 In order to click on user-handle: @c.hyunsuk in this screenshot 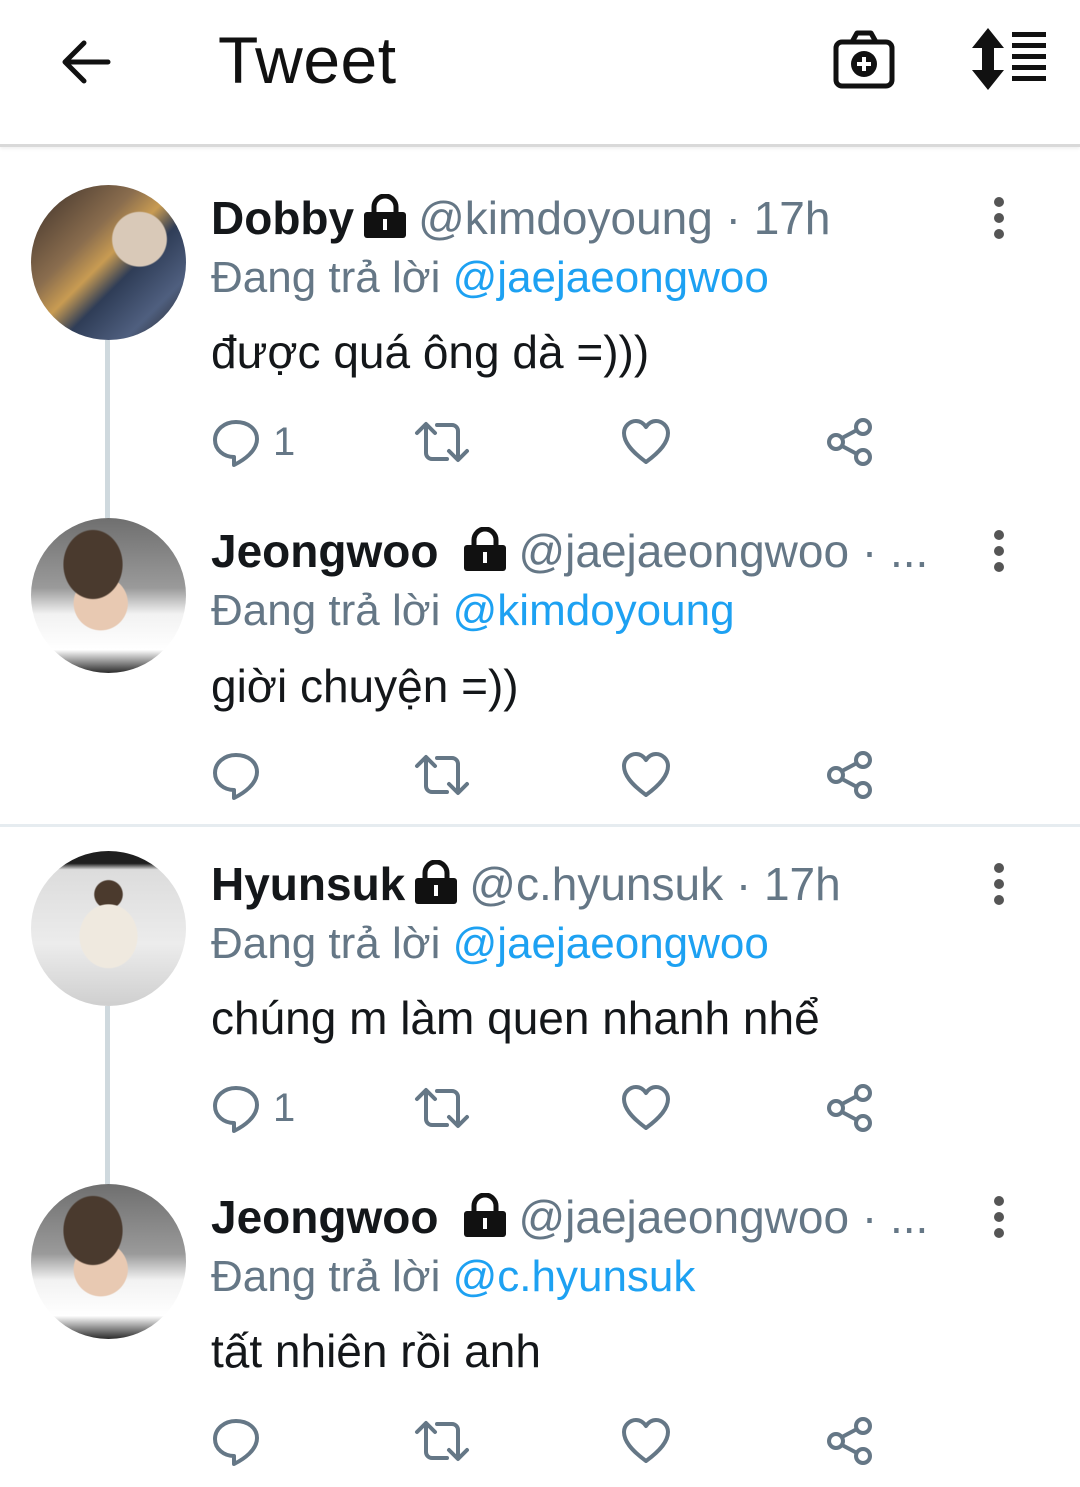, I will do `click(596, 884)`.